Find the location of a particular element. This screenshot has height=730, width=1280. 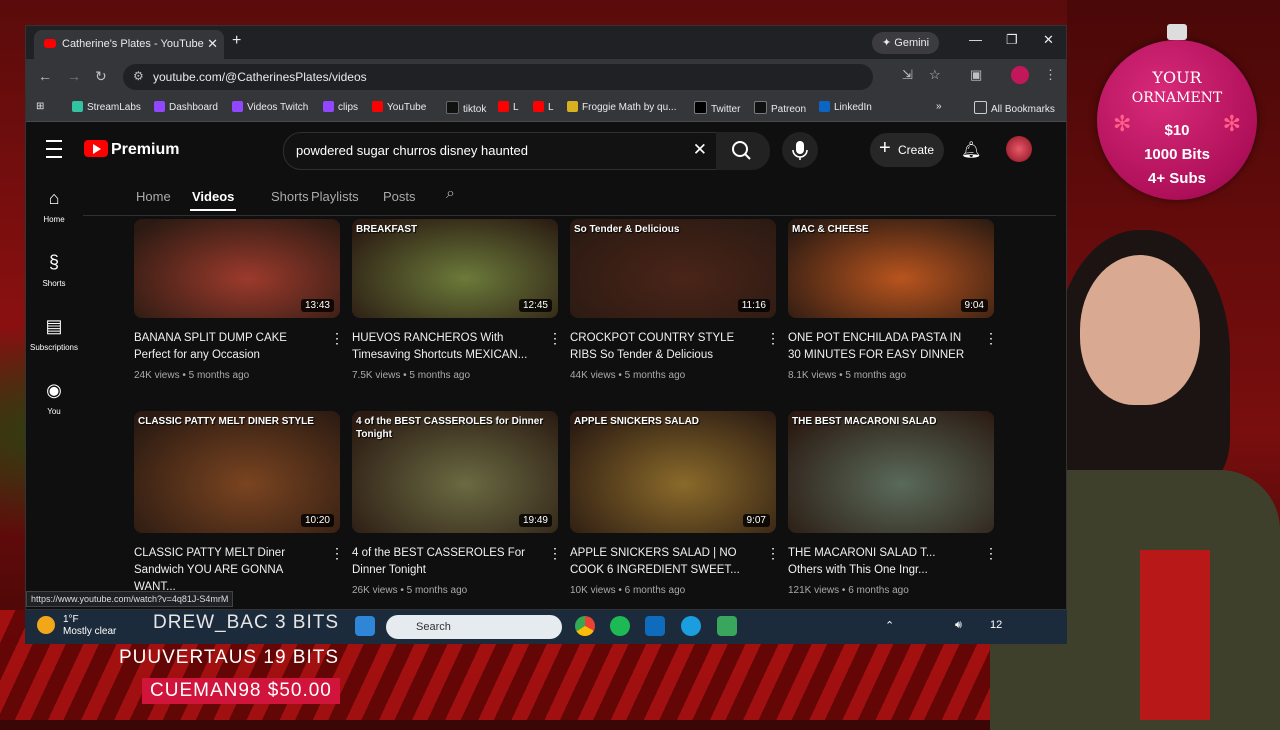

video-duration: 9:07 is located at coordinates (756, 520).